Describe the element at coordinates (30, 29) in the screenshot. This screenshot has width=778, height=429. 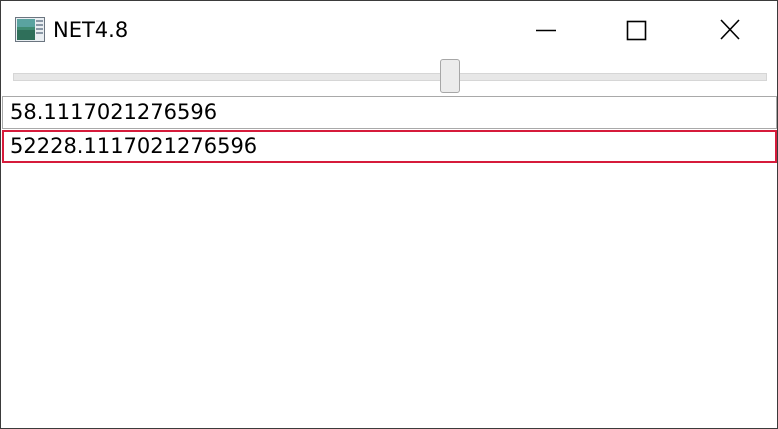
I see `app-window-icon` at that location.